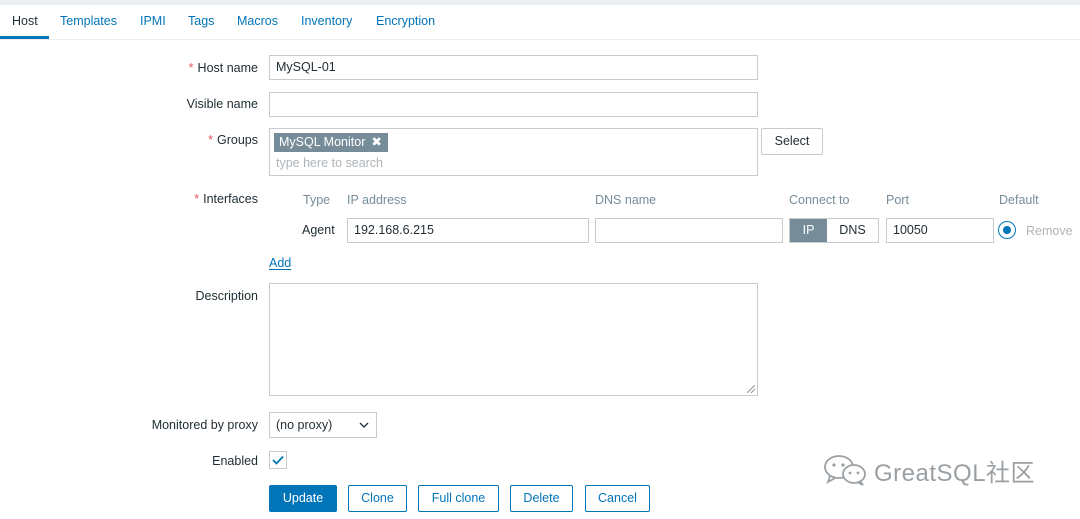  I want to click on checkmark-icon, so click(278, 460).